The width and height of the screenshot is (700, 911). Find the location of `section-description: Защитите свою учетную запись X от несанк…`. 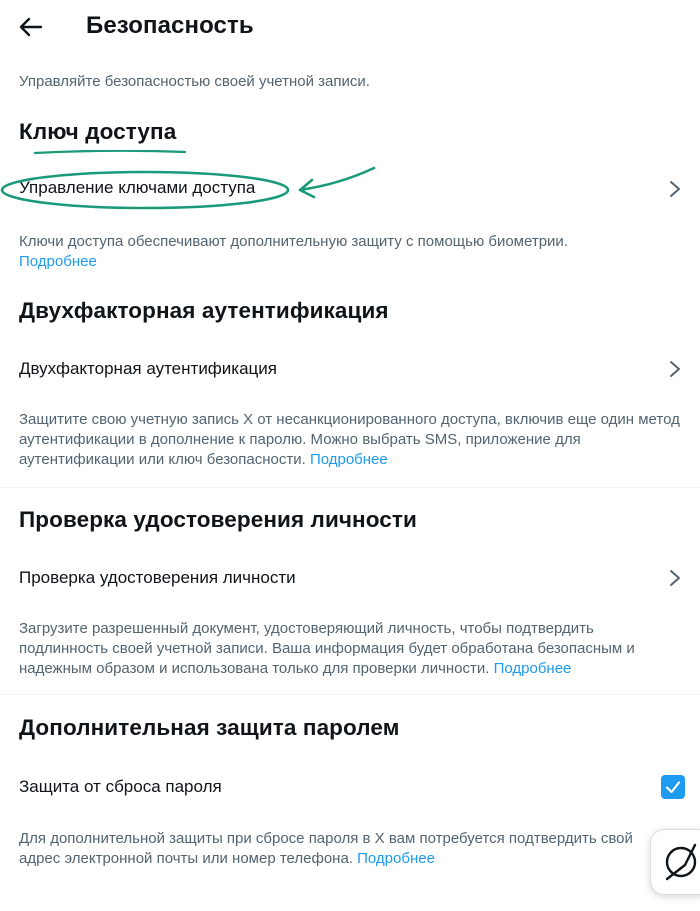

section-description: Защитите свою учетную запись X от несанк… is located at coordinates (349, 439).